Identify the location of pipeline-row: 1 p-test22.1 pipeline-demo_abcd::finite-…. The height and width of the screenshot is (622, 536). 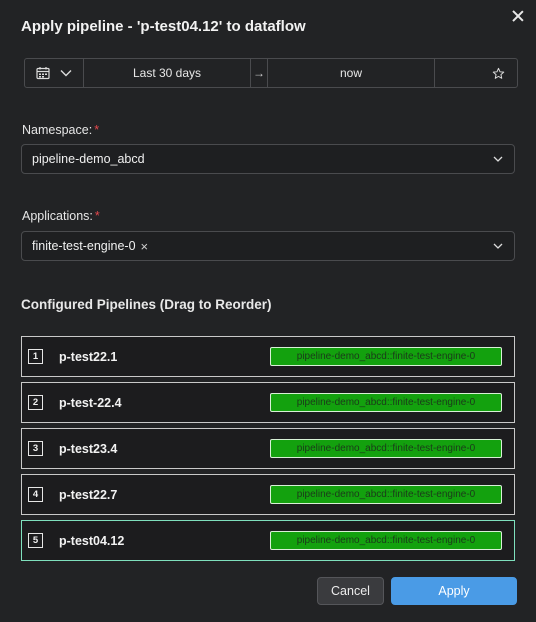
(268, 356).